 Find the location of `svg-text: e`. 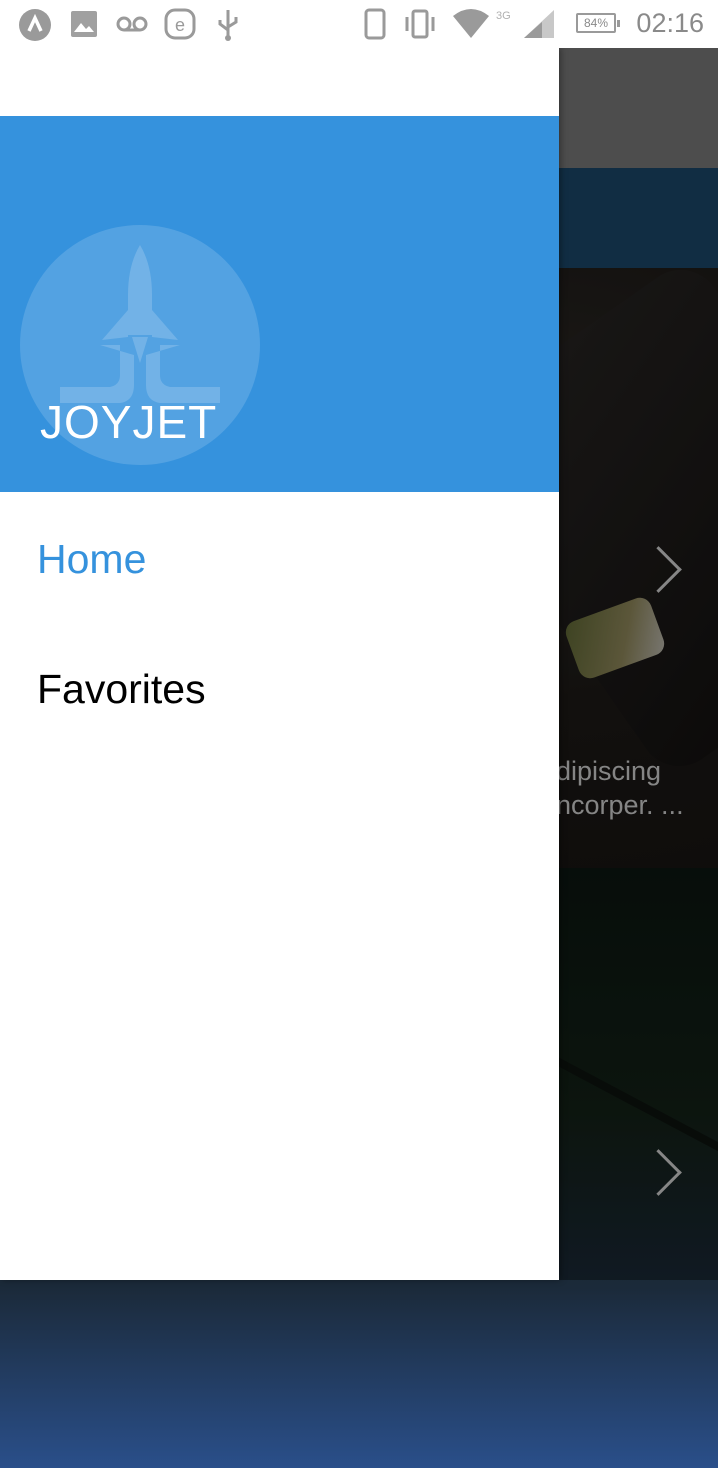

svg-text: e is located at coordinates (180, 25).